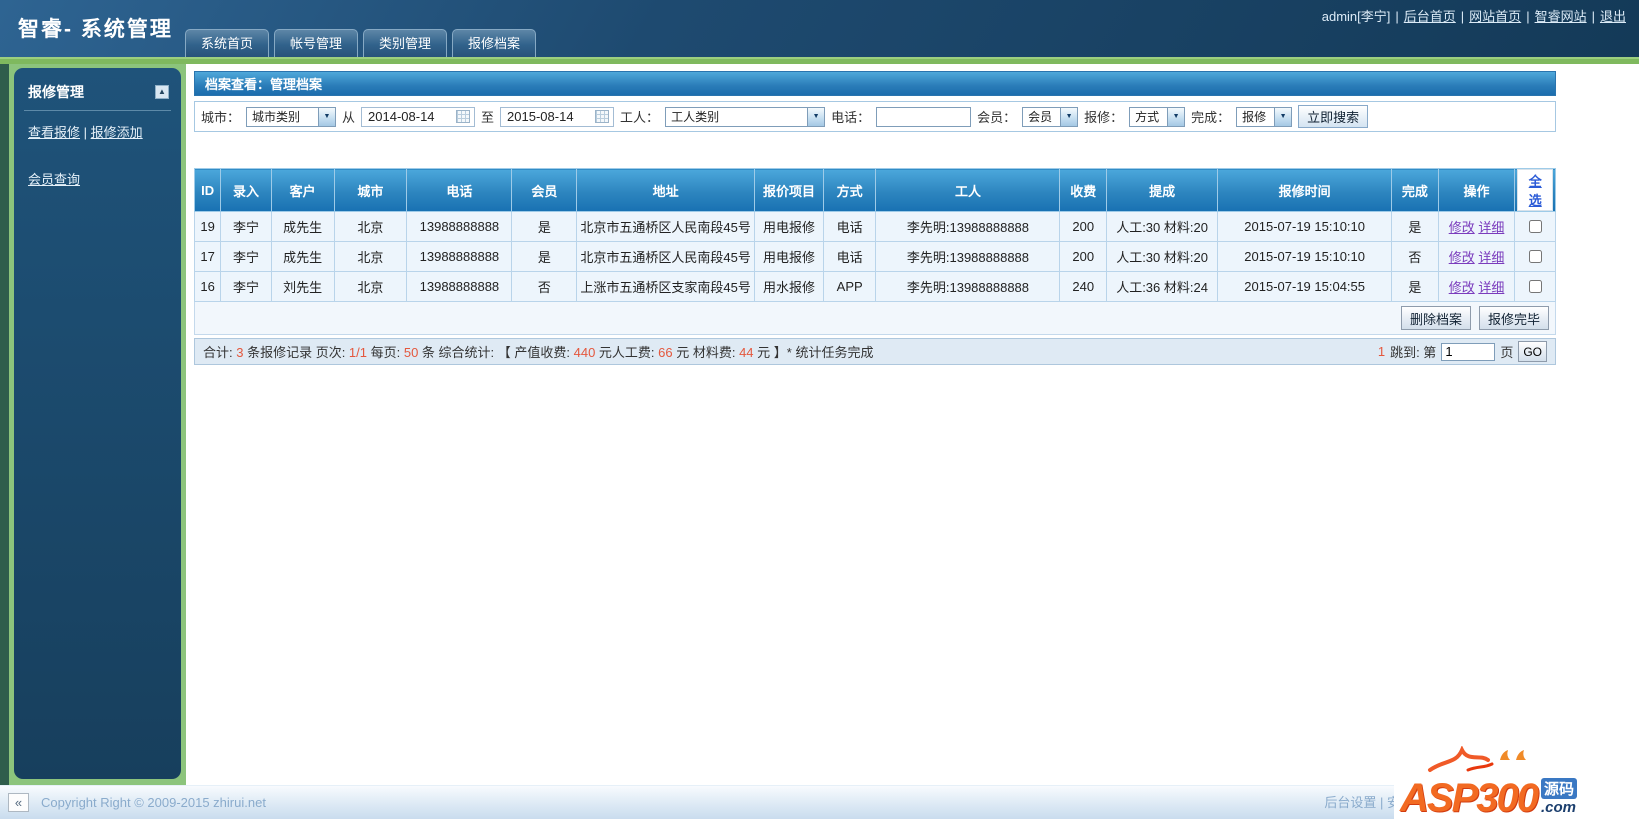 Image resolution: width=1639 pixels, height=819 pixels. I want to click on link-admin-home: 后台首页, so click(1430, 16).